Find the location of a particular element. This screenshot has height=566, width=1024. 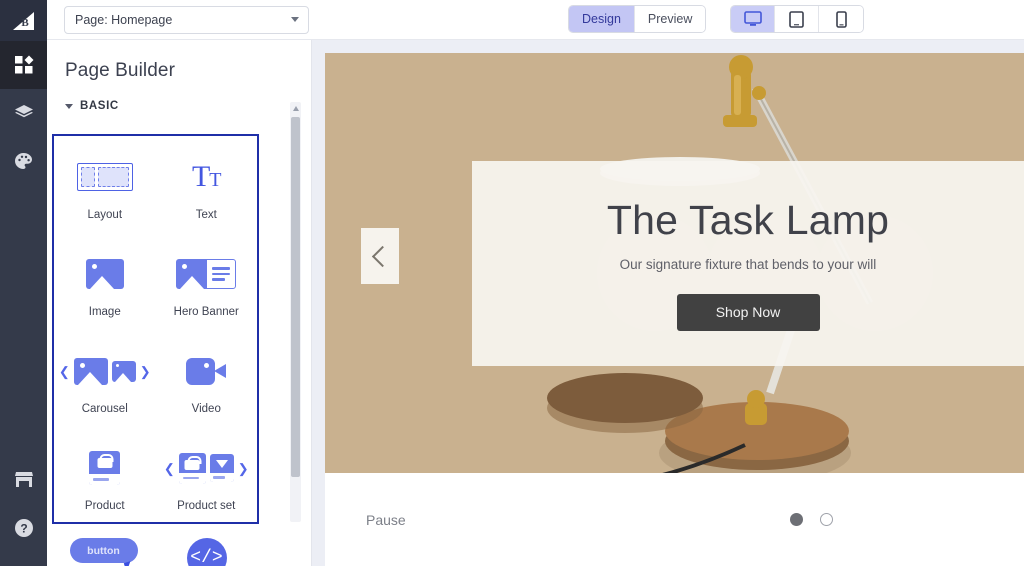

tab-design: Design is located at coordinates (602, 19).